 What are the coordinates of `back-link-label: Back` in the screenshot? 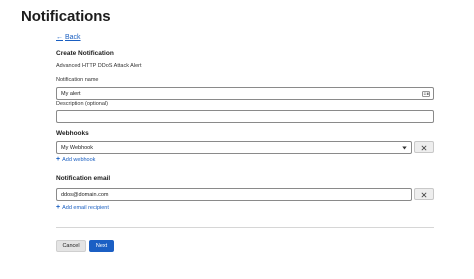 It's located at (73, 37).